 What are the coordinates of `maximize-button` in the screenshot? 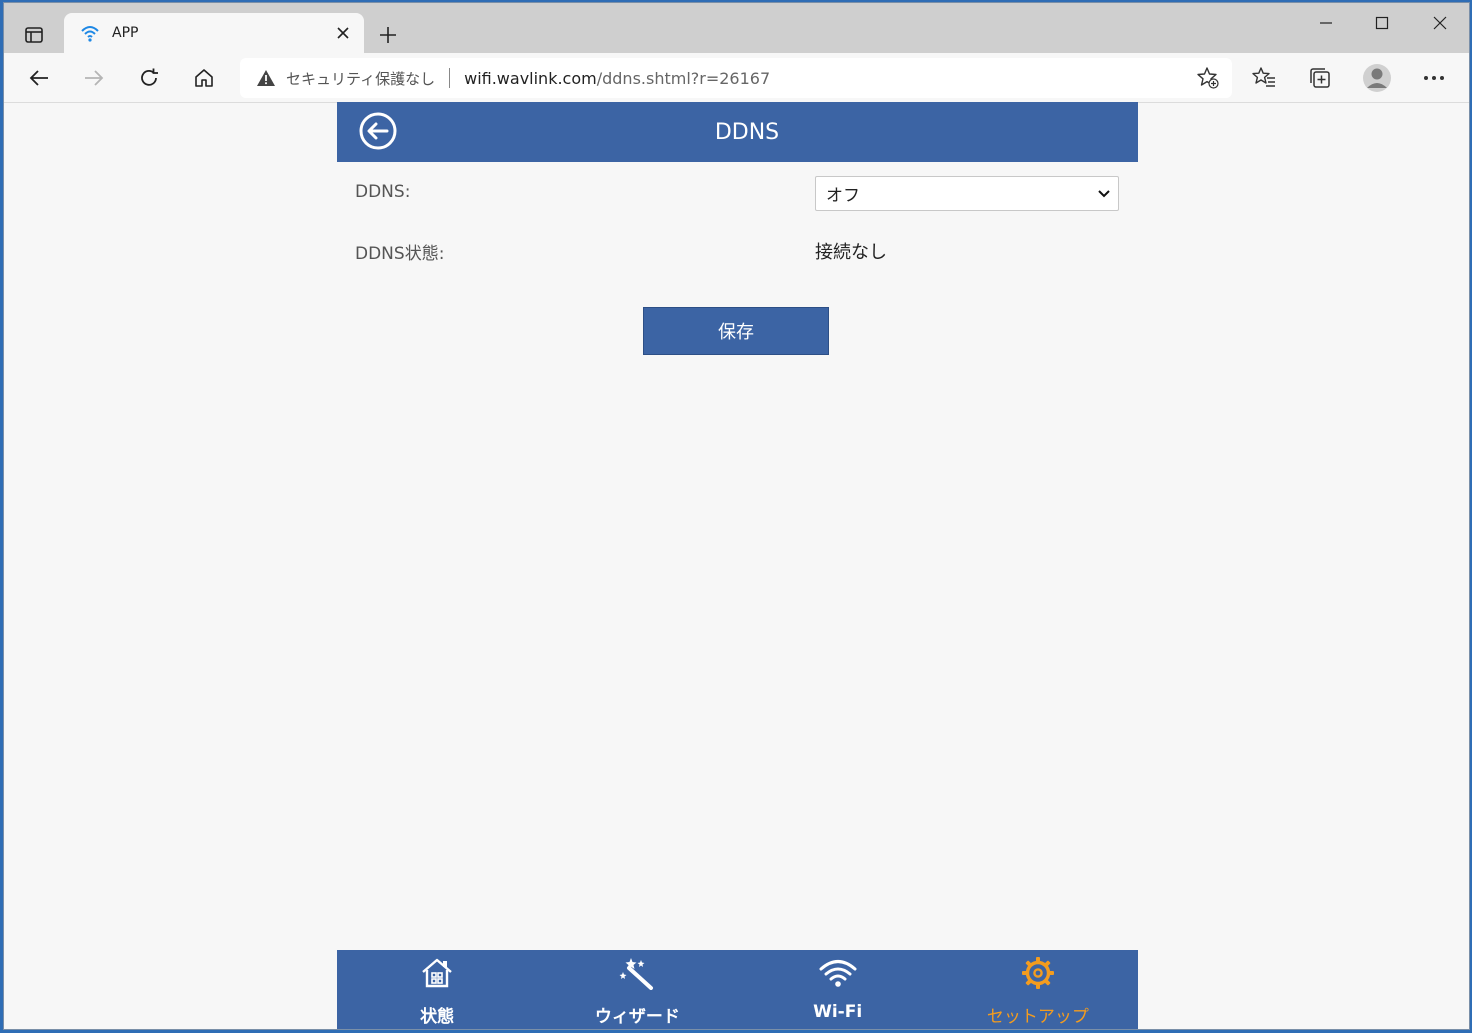 It's located at (1382, 23).